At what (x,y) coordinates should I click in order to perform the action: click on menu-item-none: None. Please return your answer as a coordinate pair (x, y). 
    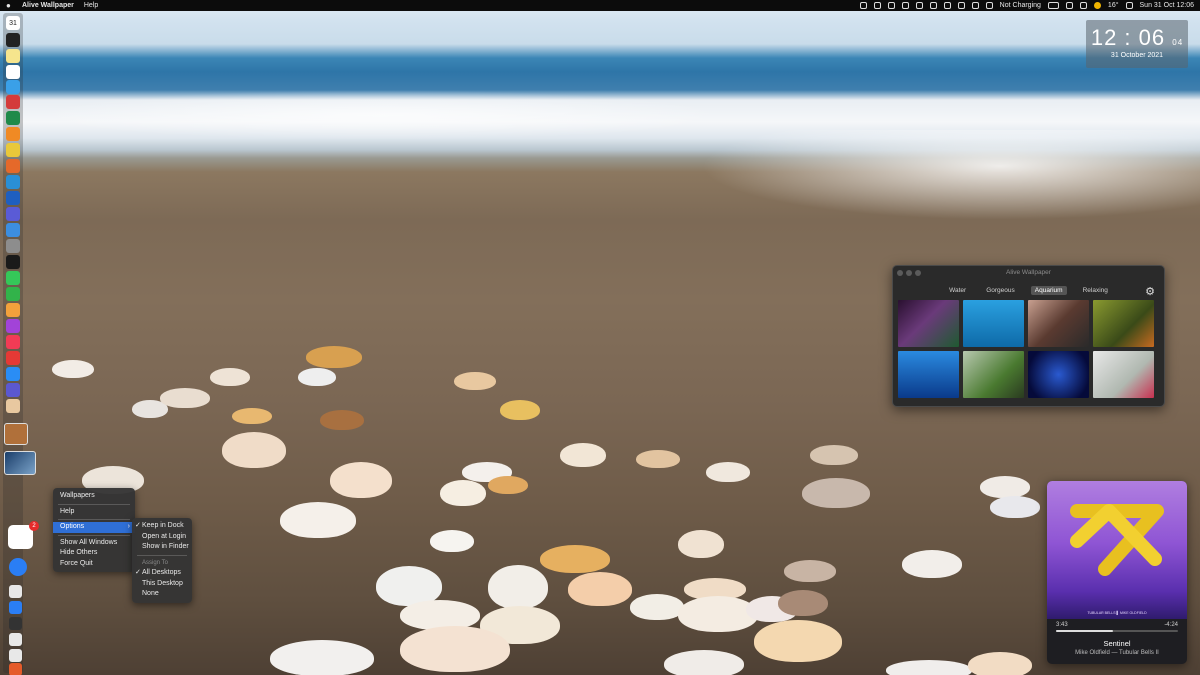
    Looking at the image, I should click on (162, 594).